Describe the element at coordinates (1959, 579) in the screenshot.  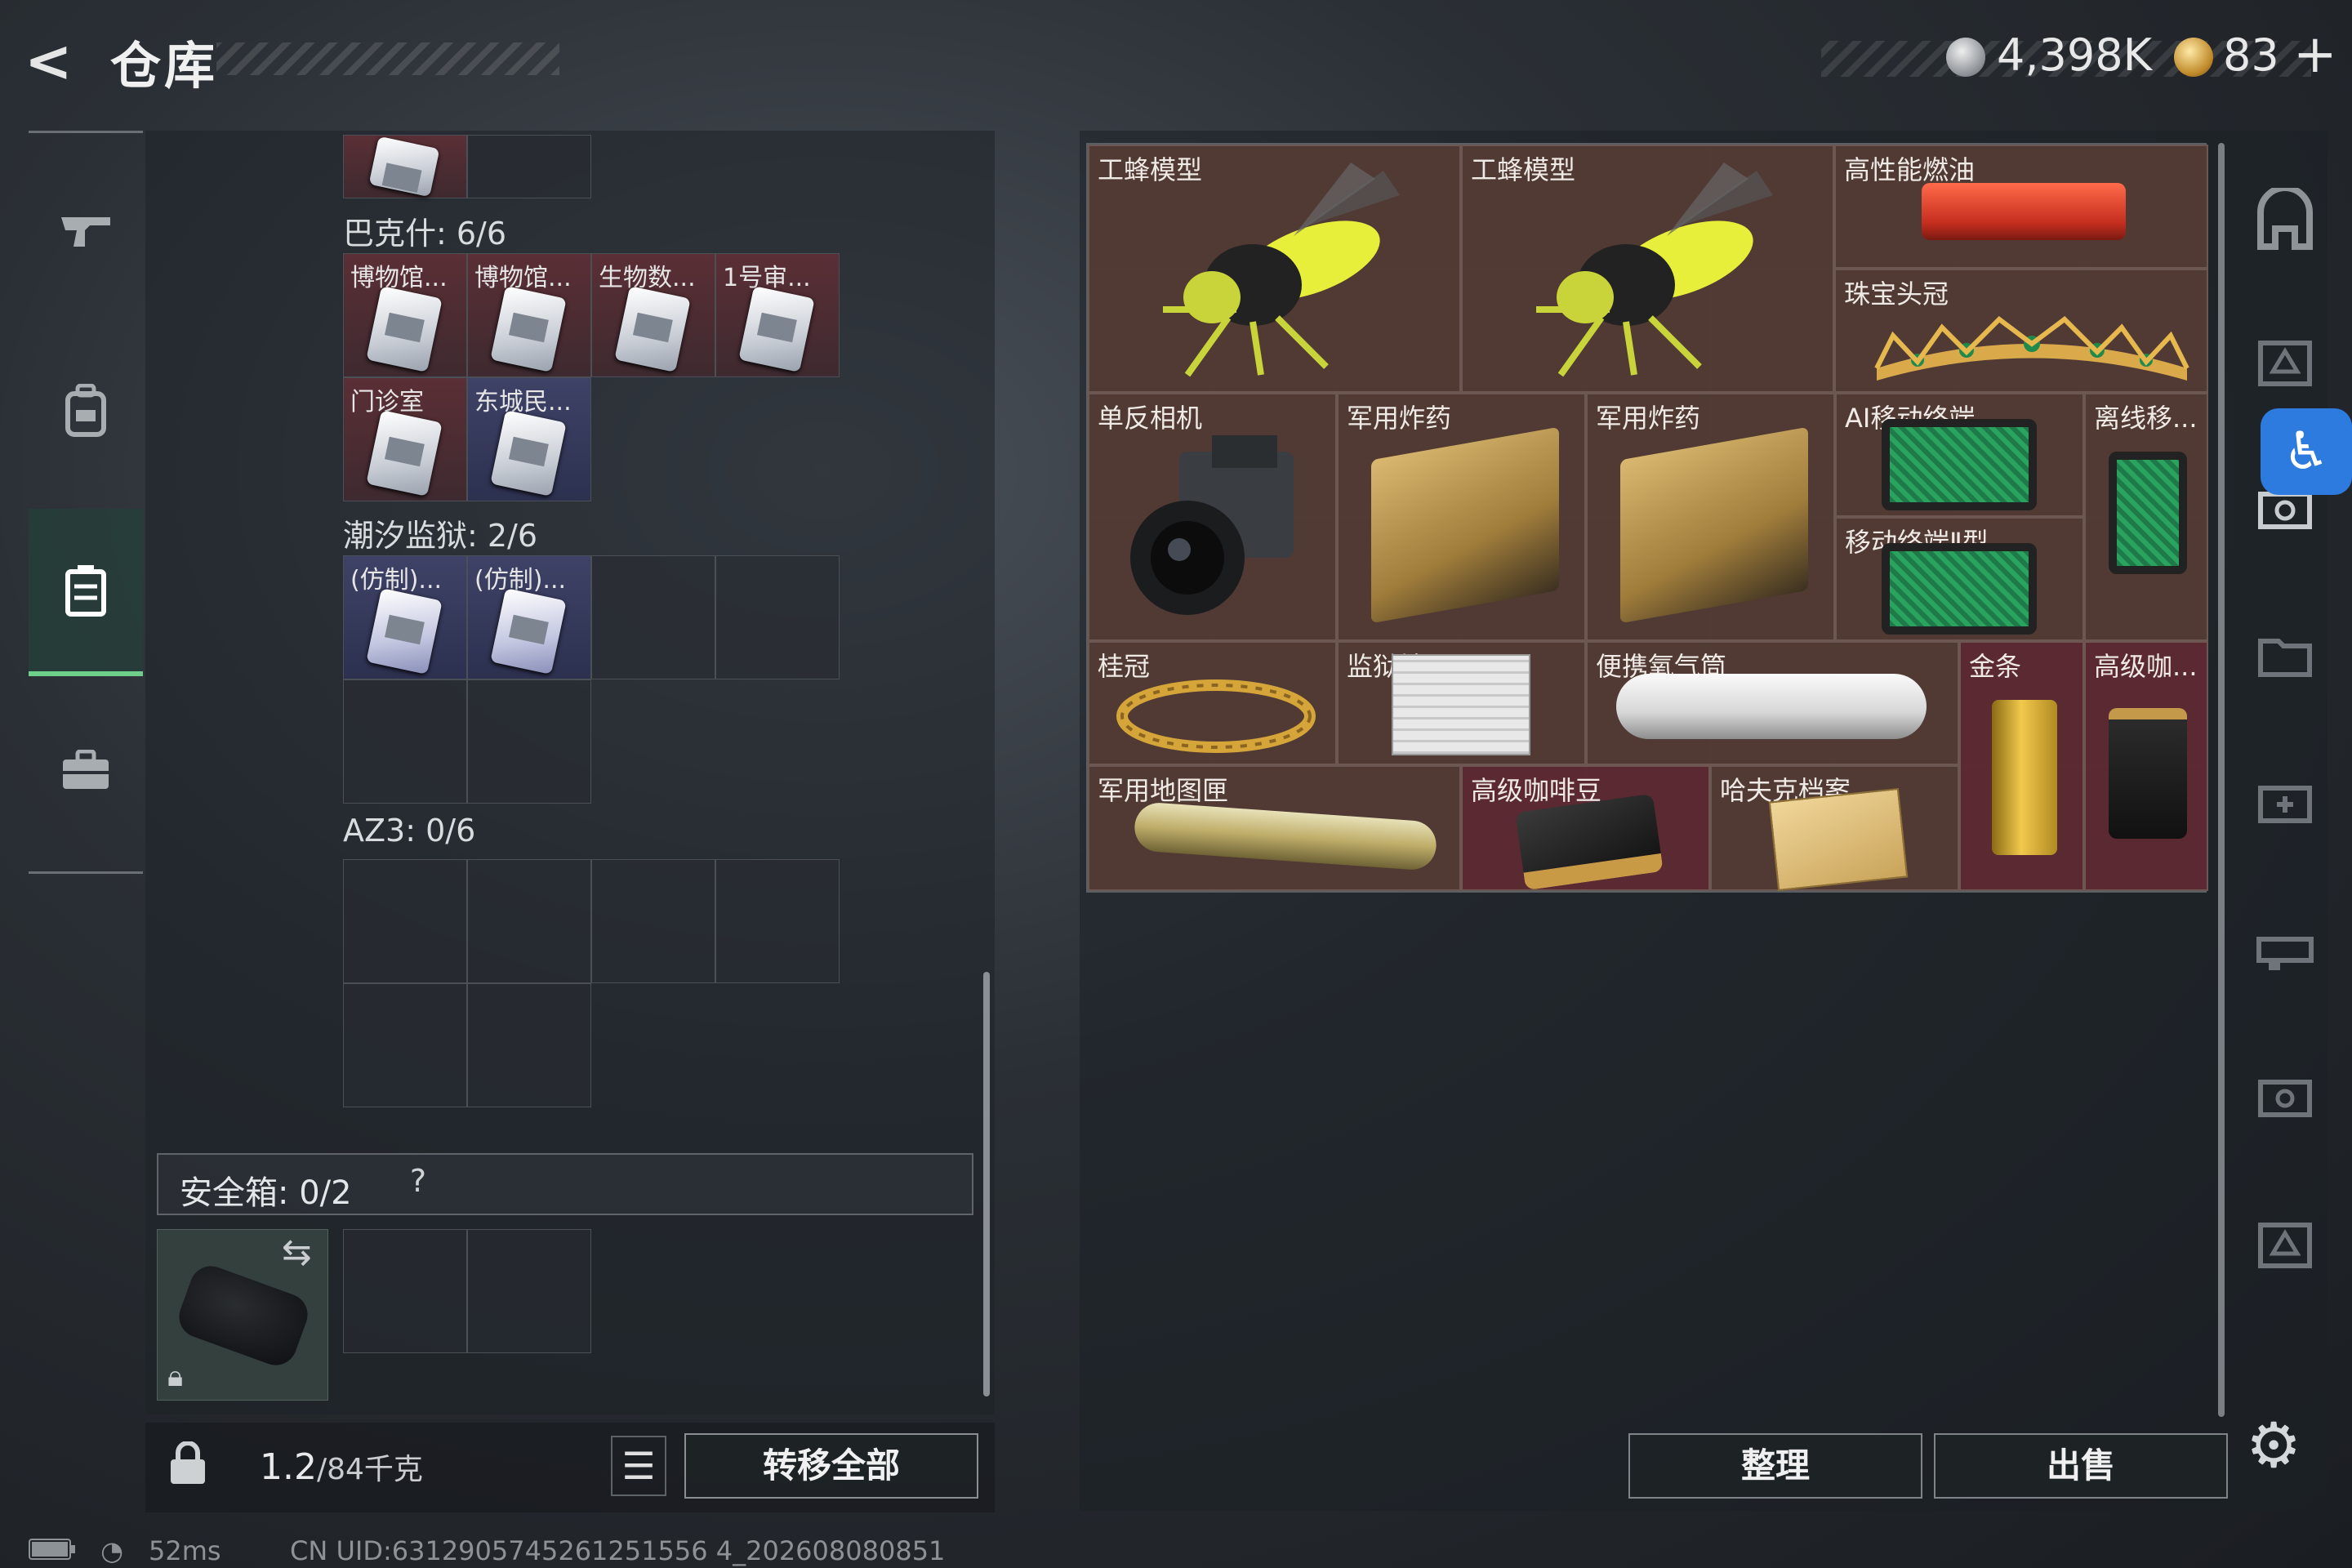
I see `stash-item: 移动终端Ⅱ型` at that location.